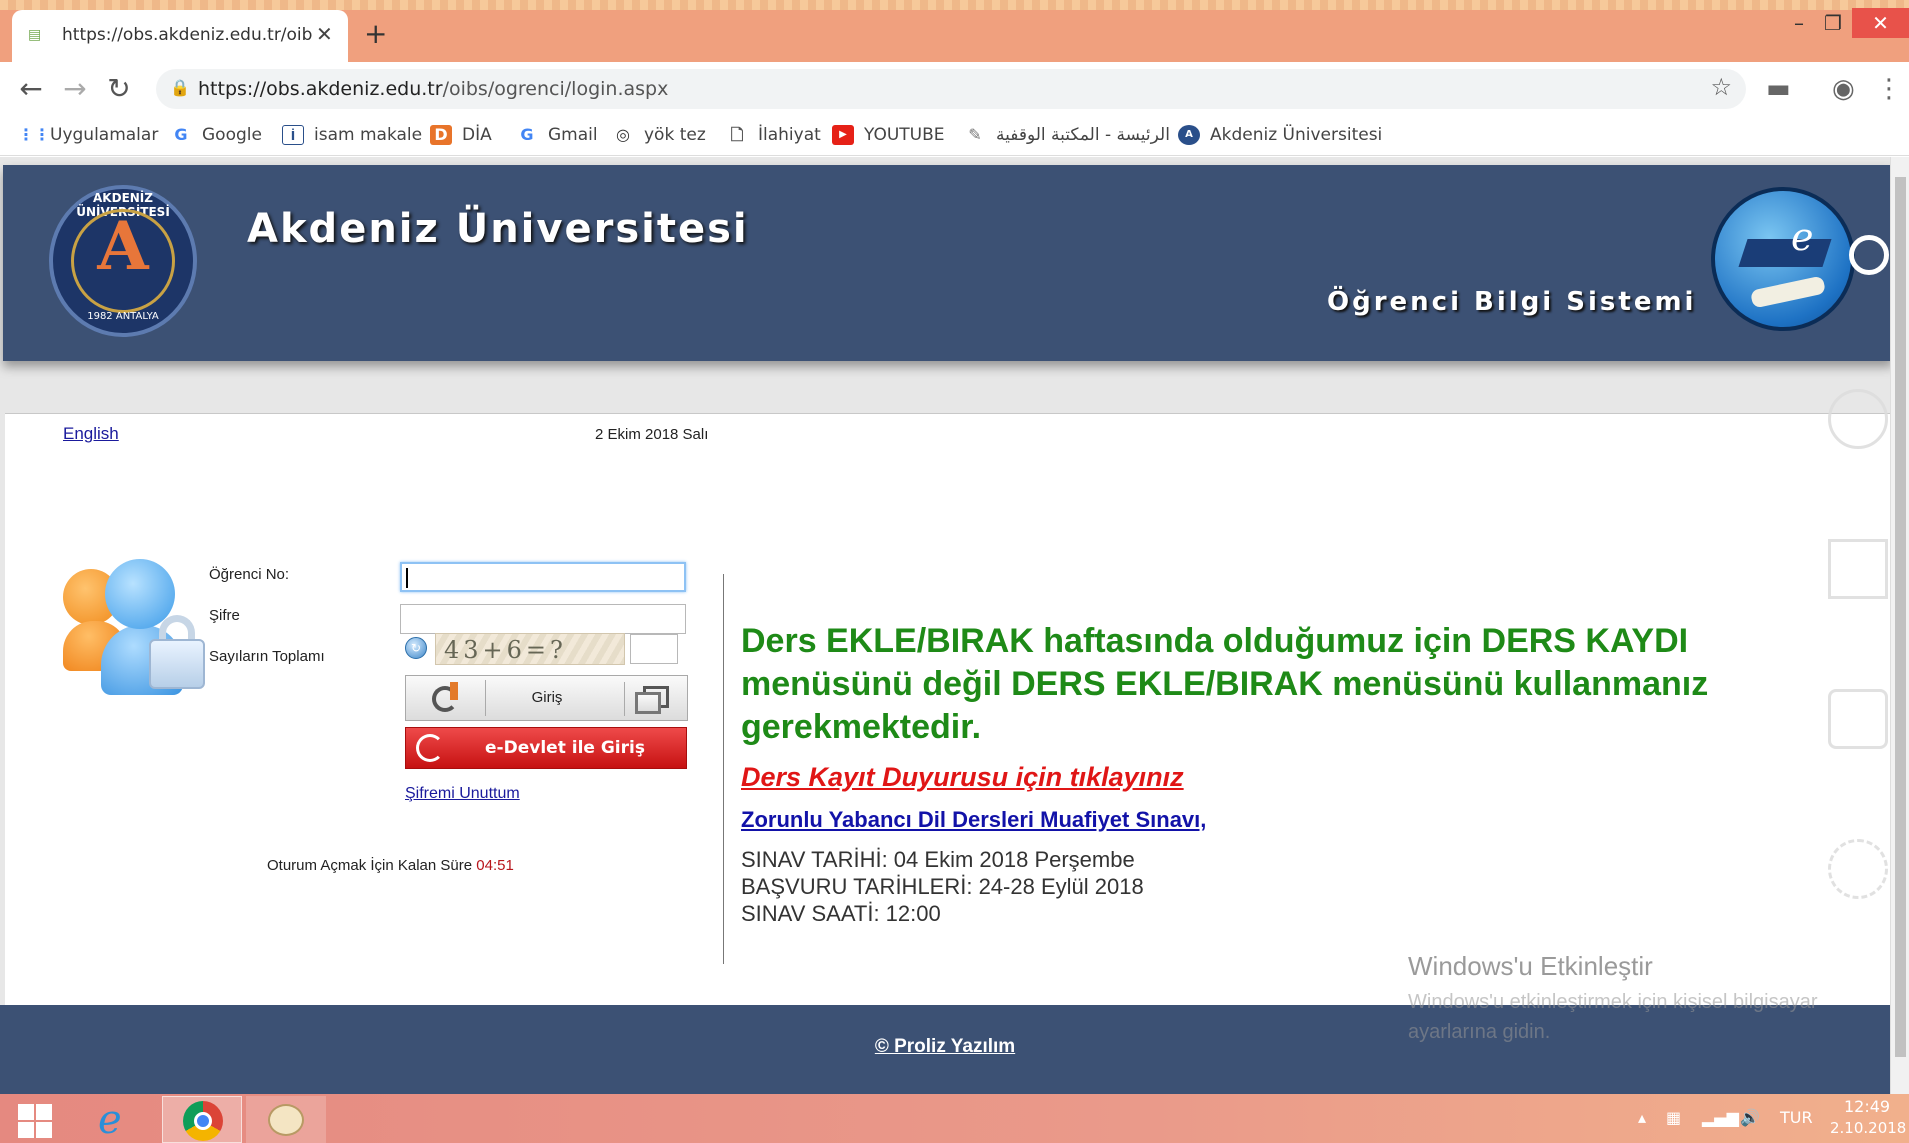 Image resolution: width=1909 pixels, height=1143 pixels. What do you see at coordinates (416, 648) in the screenshot?
I see `captcha-refresh-icon: ↻` at bounding box center [416, 648].